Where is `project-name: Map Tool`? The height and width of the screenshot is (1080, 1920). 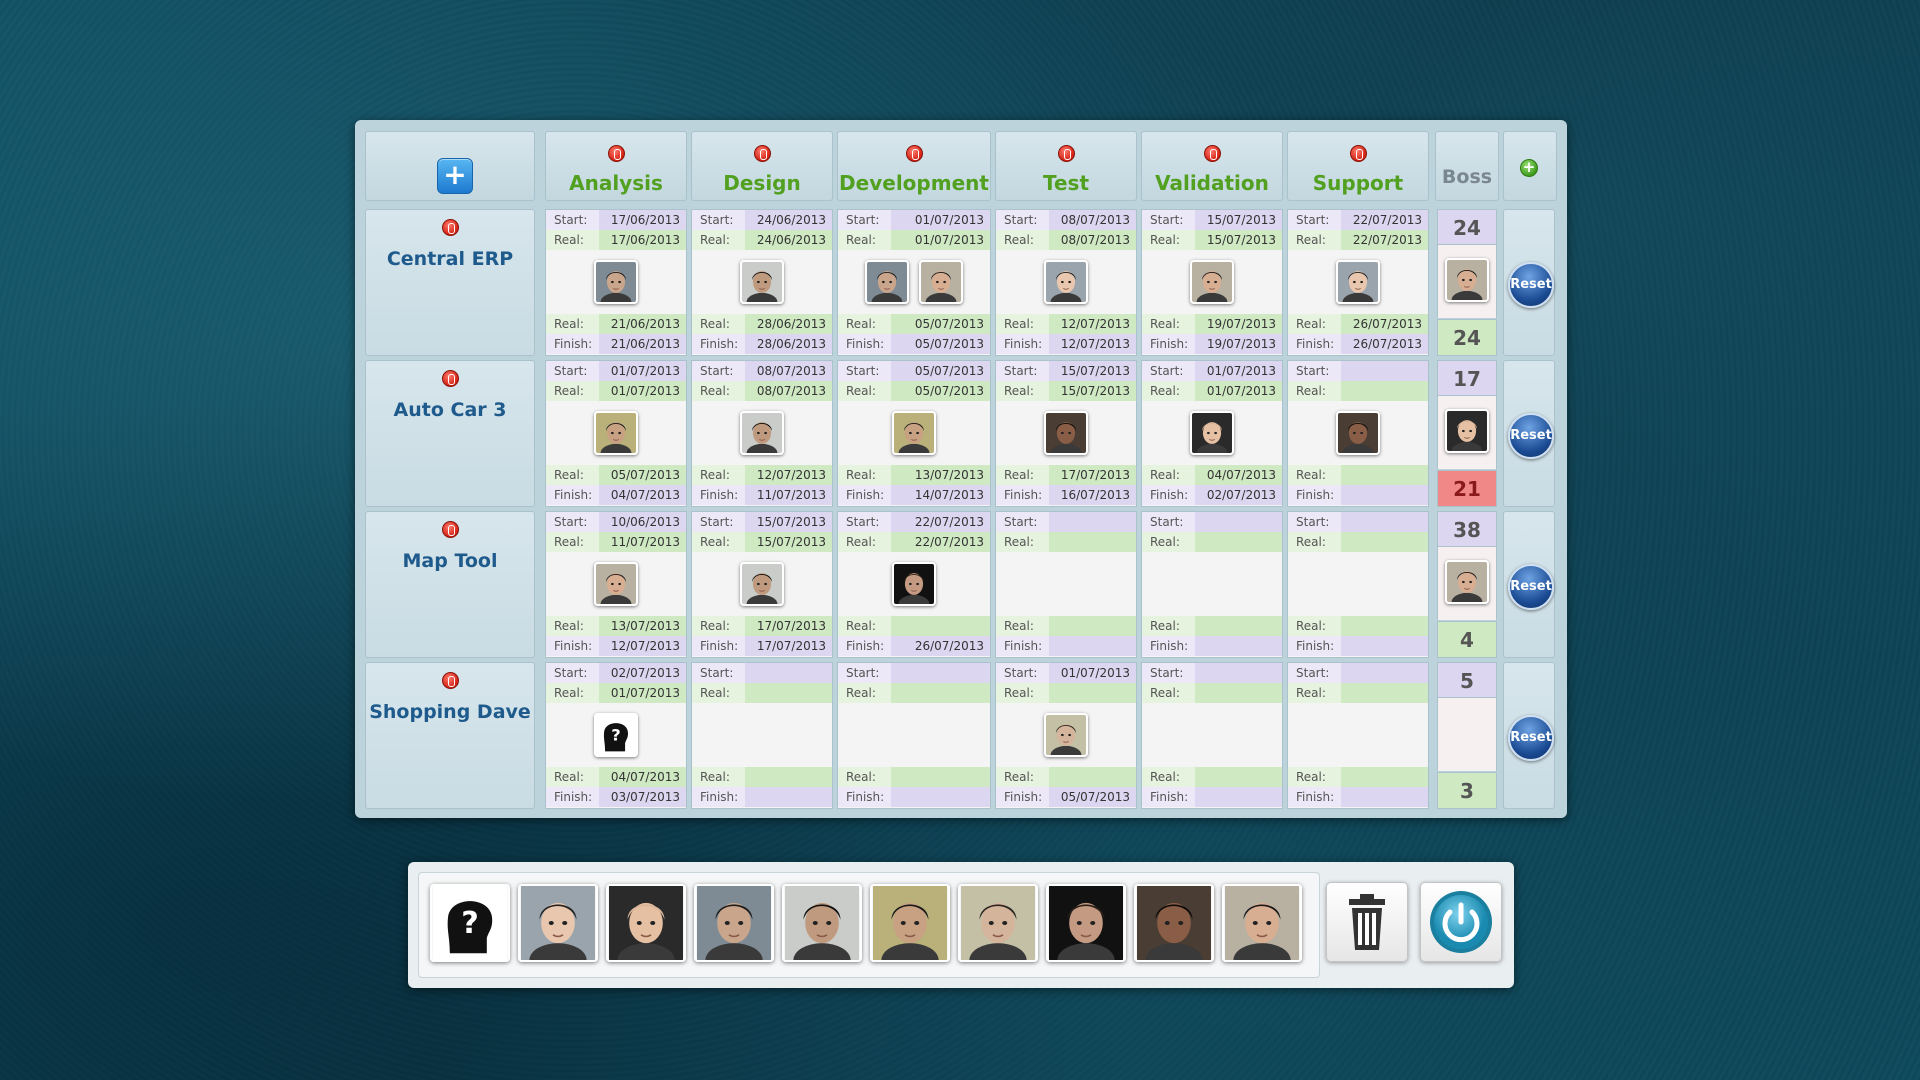 project-name: Map Tool is located at coordinates (450, 561).